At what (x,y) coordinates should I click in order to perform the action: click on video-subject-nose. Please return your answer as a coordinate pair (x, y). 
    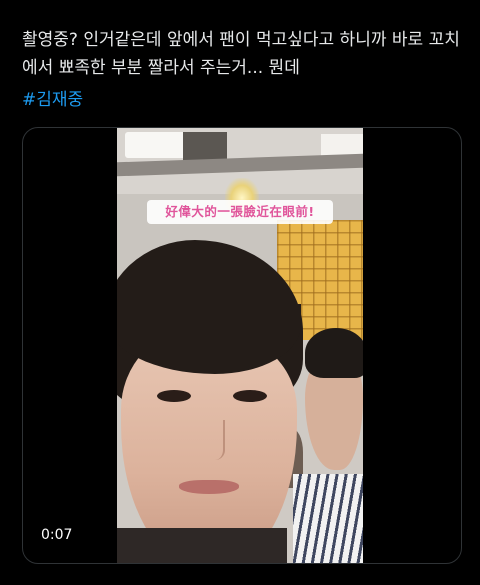
    Looking at the image, I should click on (213, 440).